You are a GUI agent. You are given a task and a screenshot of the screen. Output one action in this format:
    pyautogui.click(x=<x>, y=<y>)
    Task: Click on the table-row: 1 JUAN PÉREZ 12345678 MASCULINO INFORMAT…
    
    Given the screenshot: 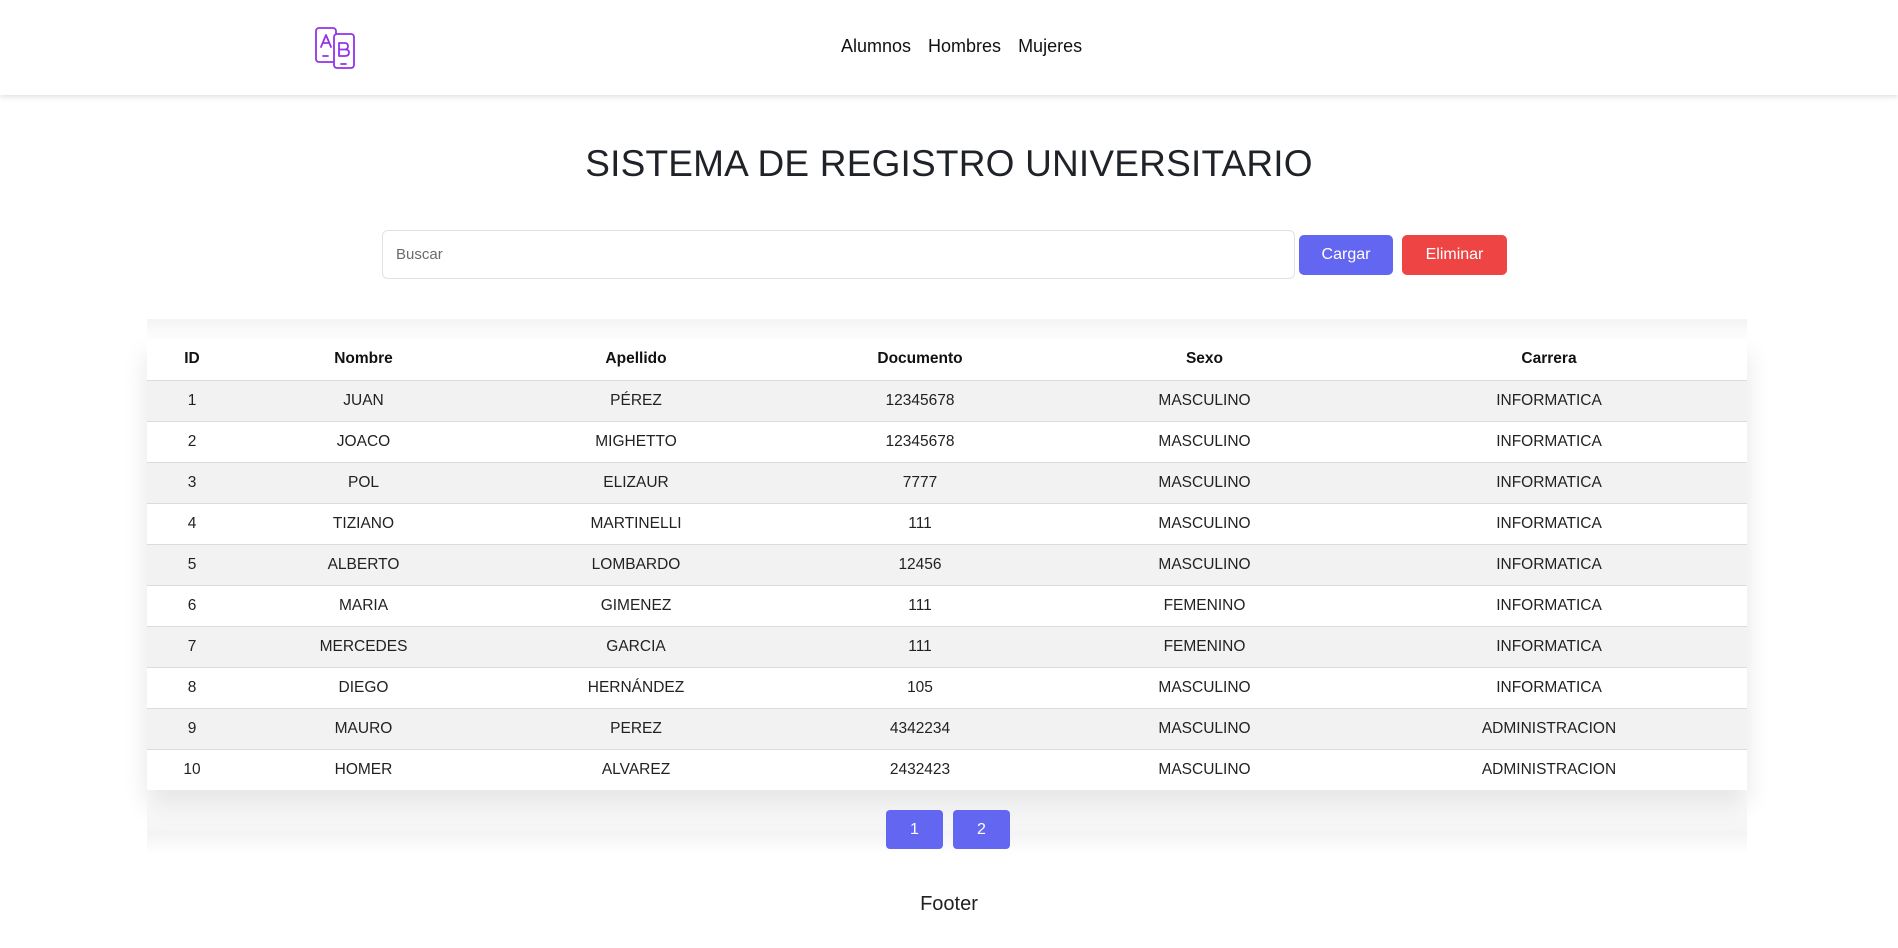 What is the action you would take?
    pyautogui.click(x=947, y=400)
    